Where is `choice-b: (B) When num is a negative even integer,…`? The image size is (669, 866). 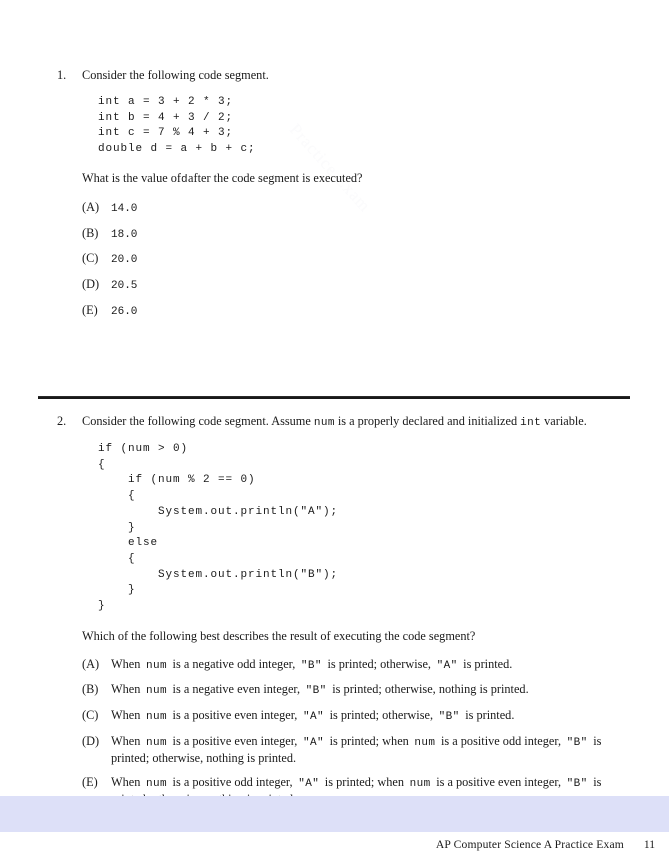 choice-b: (B) When num is a negative even integer,… is located at coordinates (334, 690).